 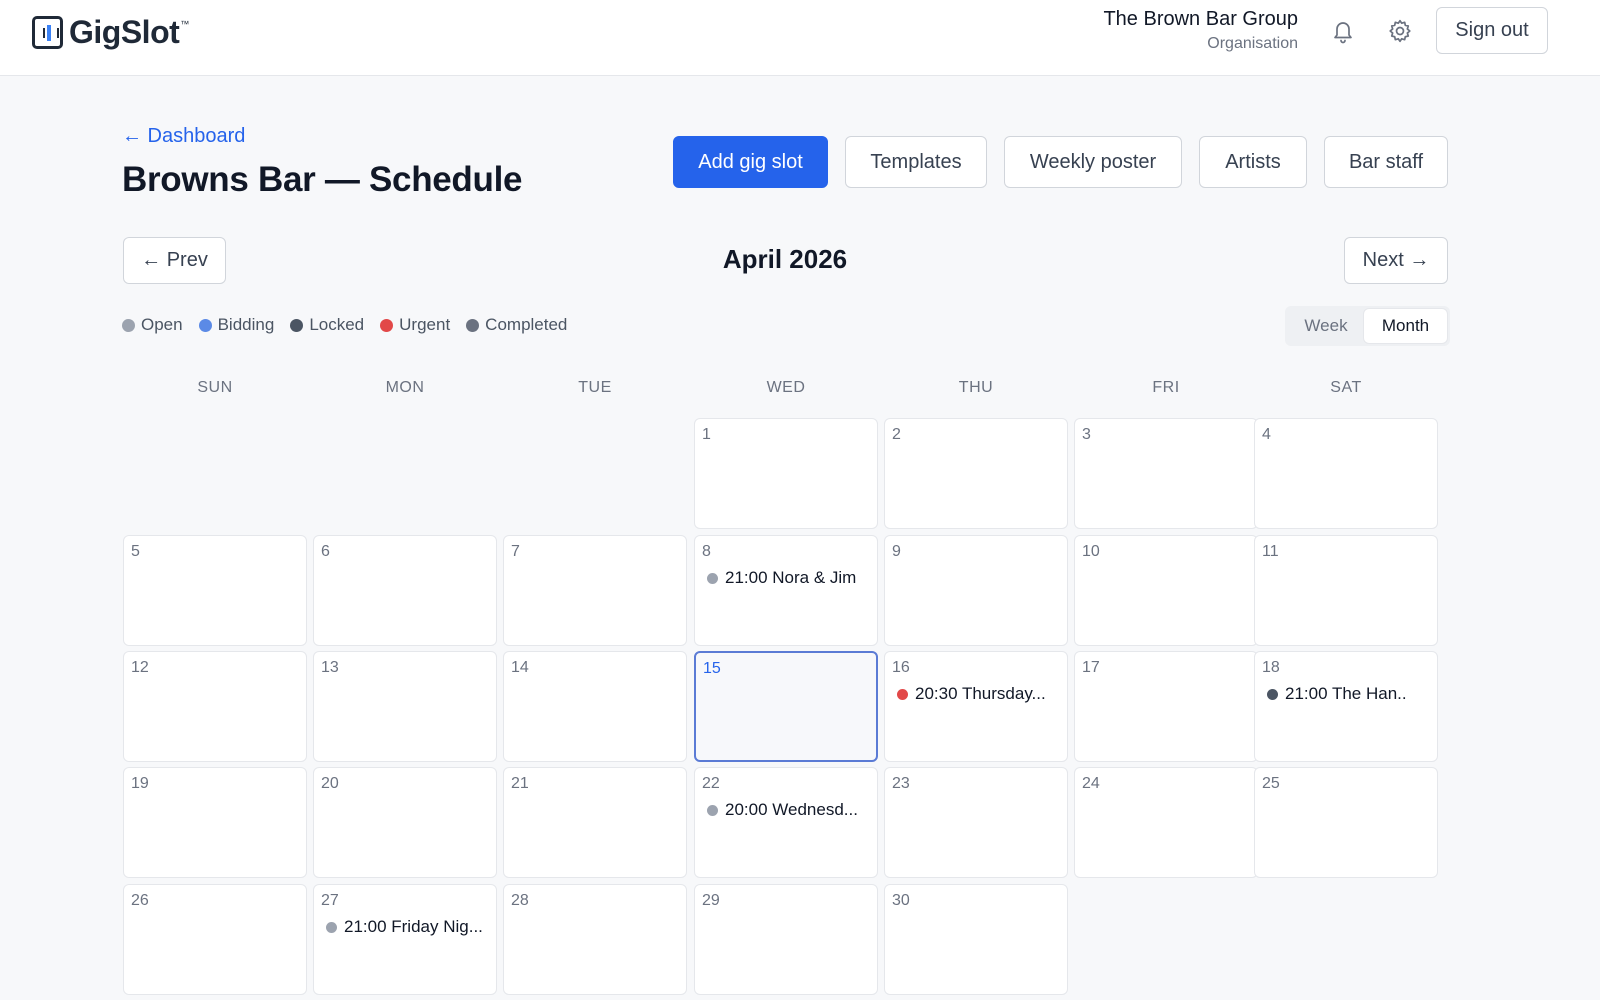 I want to click on weekday-header-mon: MON, so click(x=405, y=387).